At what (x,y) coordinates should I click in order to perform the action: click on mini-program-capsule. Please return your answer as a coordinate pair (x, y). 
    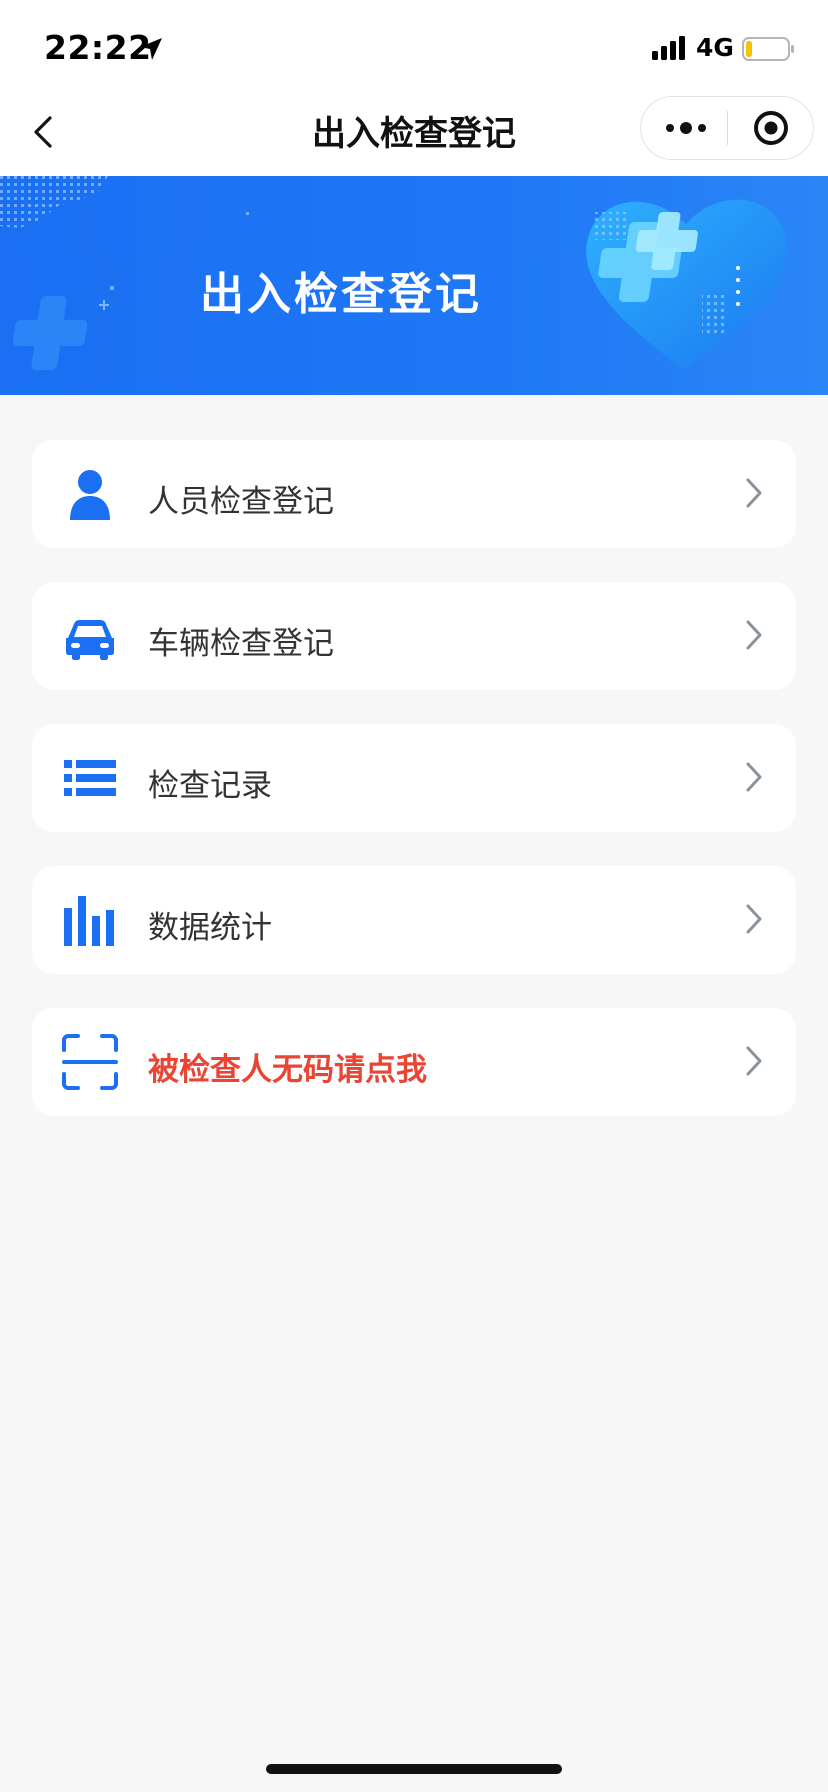
    Looking at the image, I should click on (727, 128).